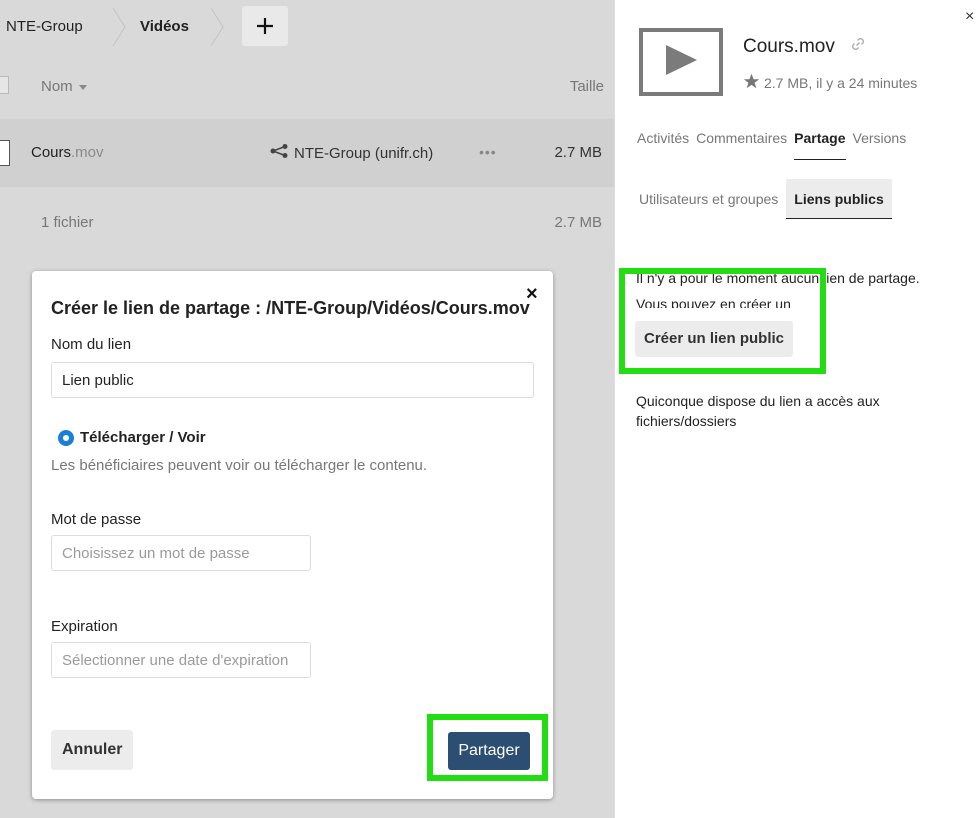 The height and width of the screenshot is (818, 978). I want to click on tab-versions: Versions, so click(880, 145).